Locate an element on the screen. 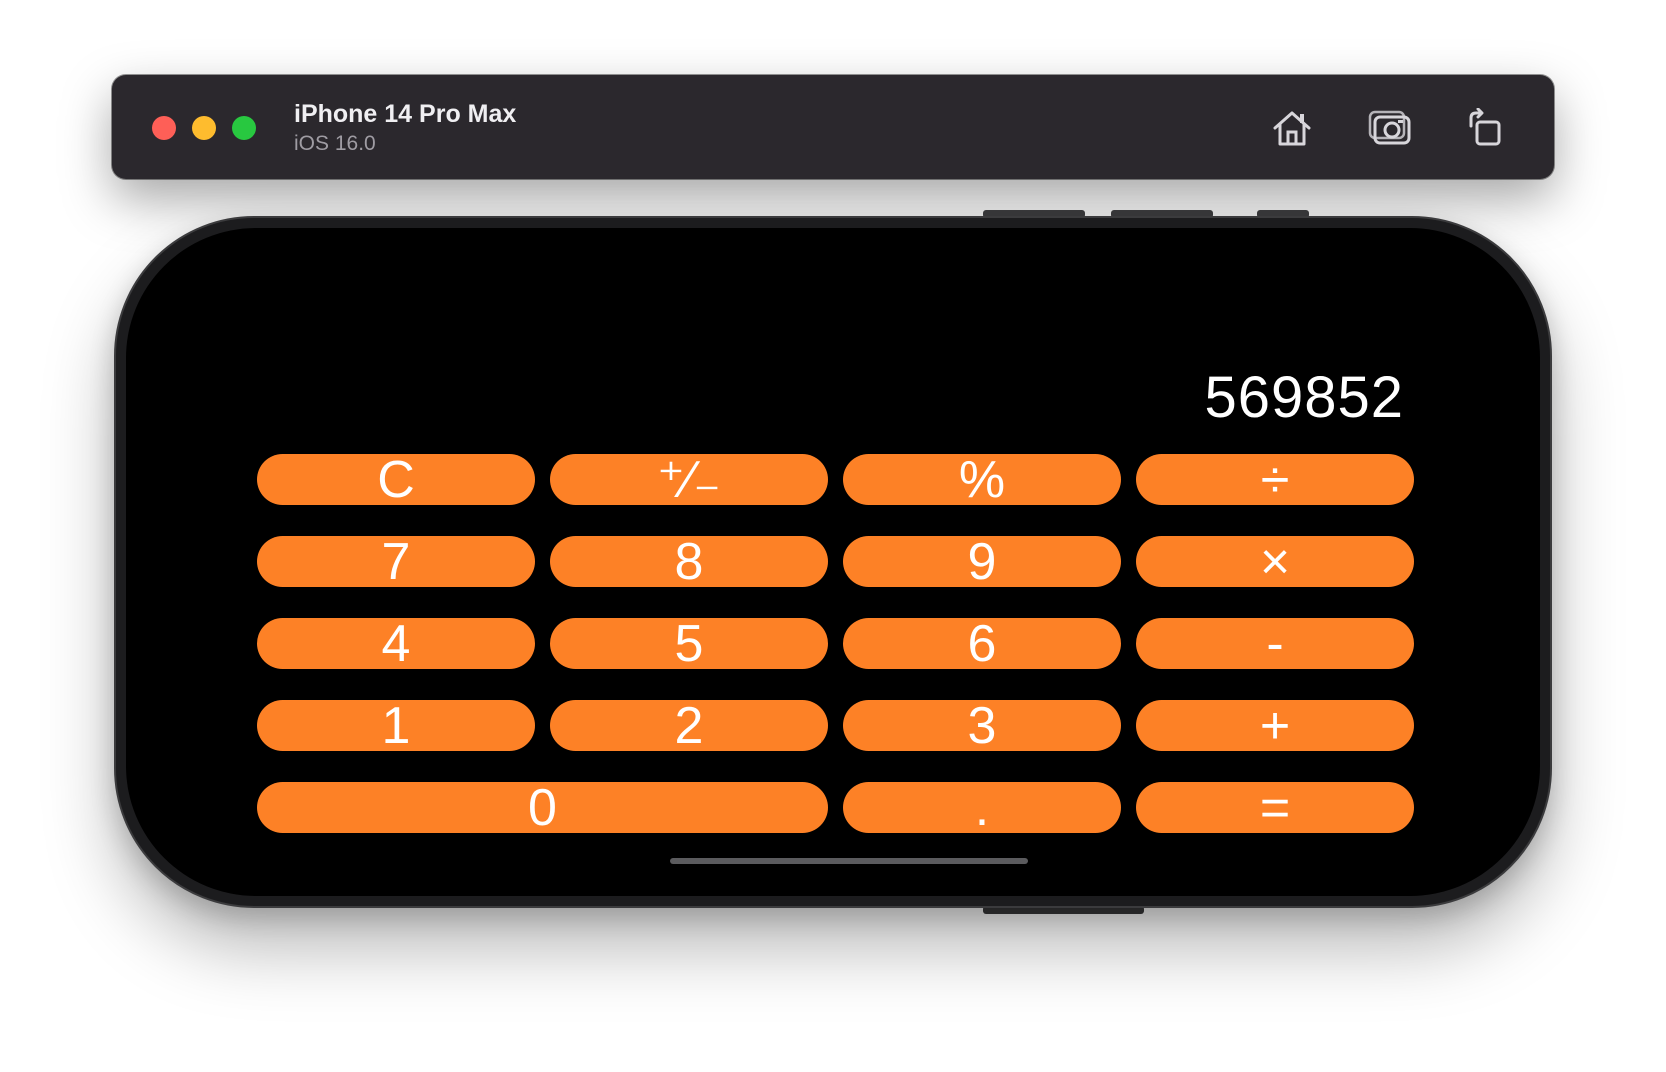  key-digit-9-button: 9 is located at coordinates (982, 562).